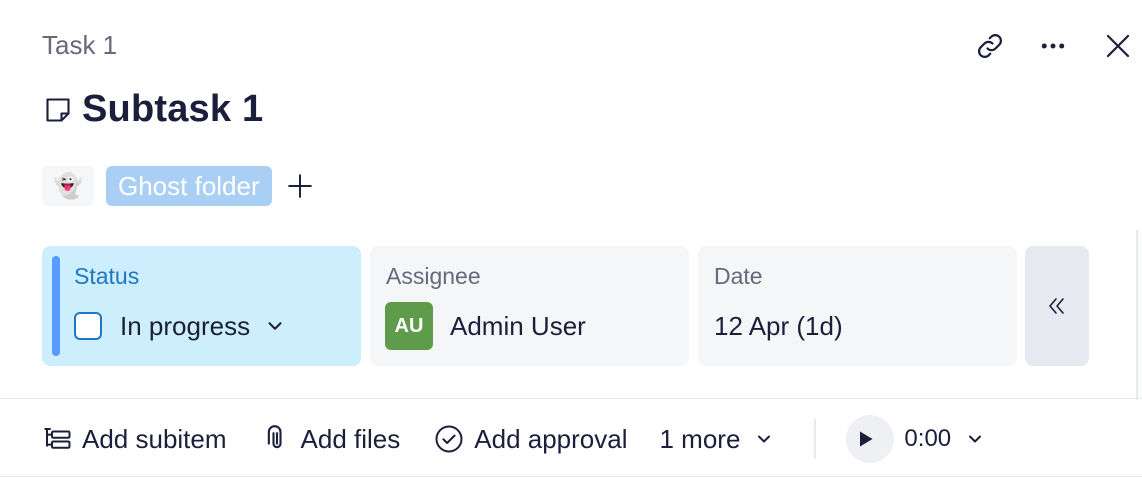 This screenshot has height=478, width=1142. What do you see at coordinates (449, 439) in the screenshot?
I see `check-circle-icon` at bounding box center [449, 439].